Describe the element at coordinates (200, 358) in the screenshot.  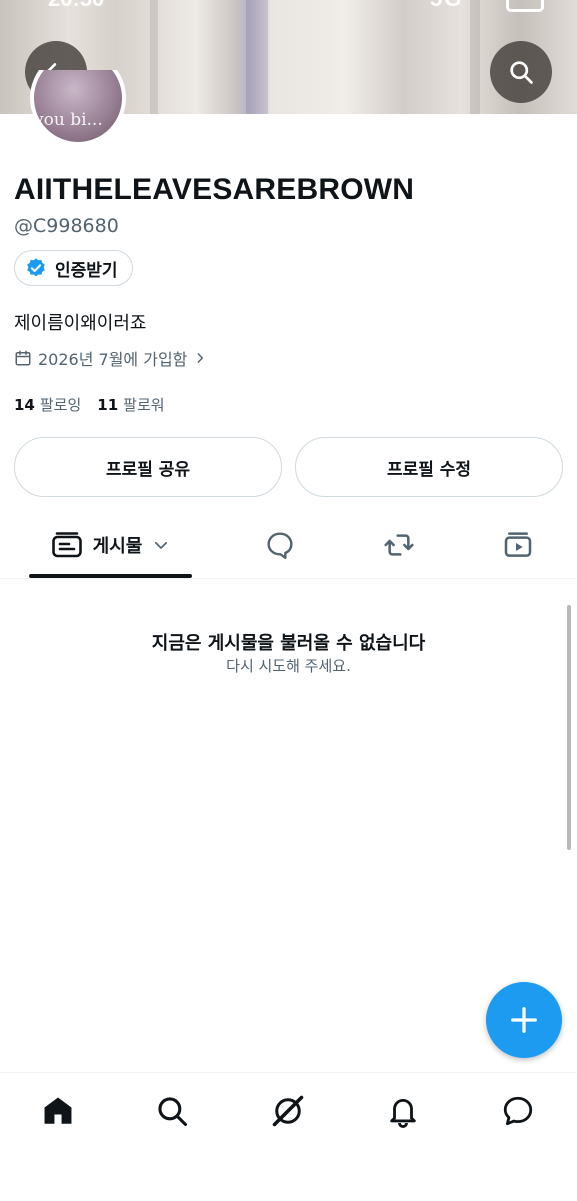
I see `chevron-right-icon` at that location.